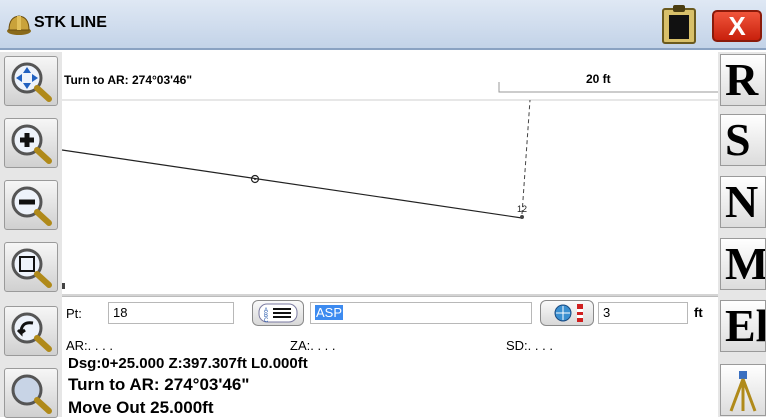 Image resolution: width=766 pixels, height=418 pixels. I want to click on rod-height-button, so click(567, 313).